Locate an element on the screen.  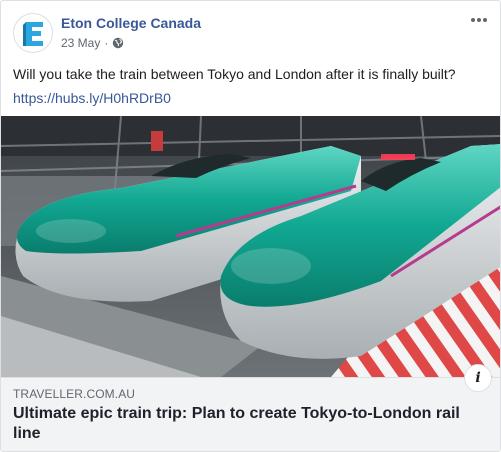
more-options-icon is located at coordinates (479, 20).